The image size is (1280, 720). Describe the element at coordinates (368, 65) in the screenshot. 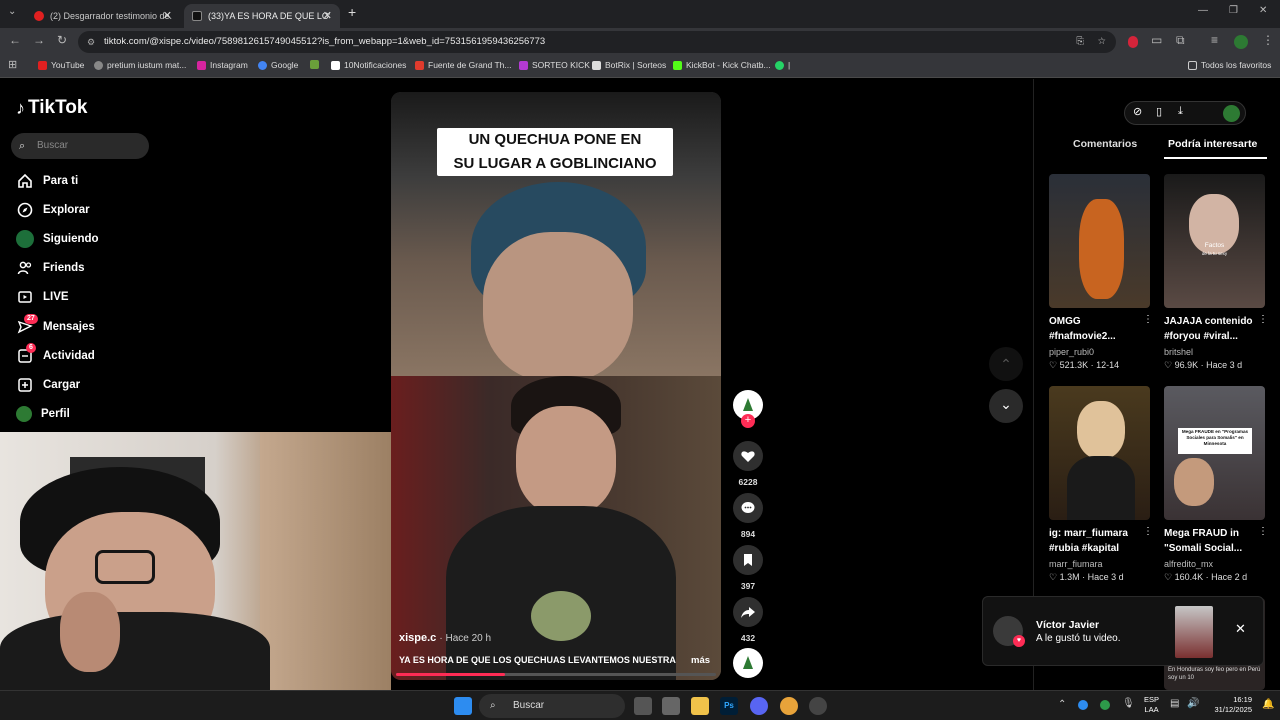

I see `bookmark-10notificaciones: 10Notificaciones` at that location.